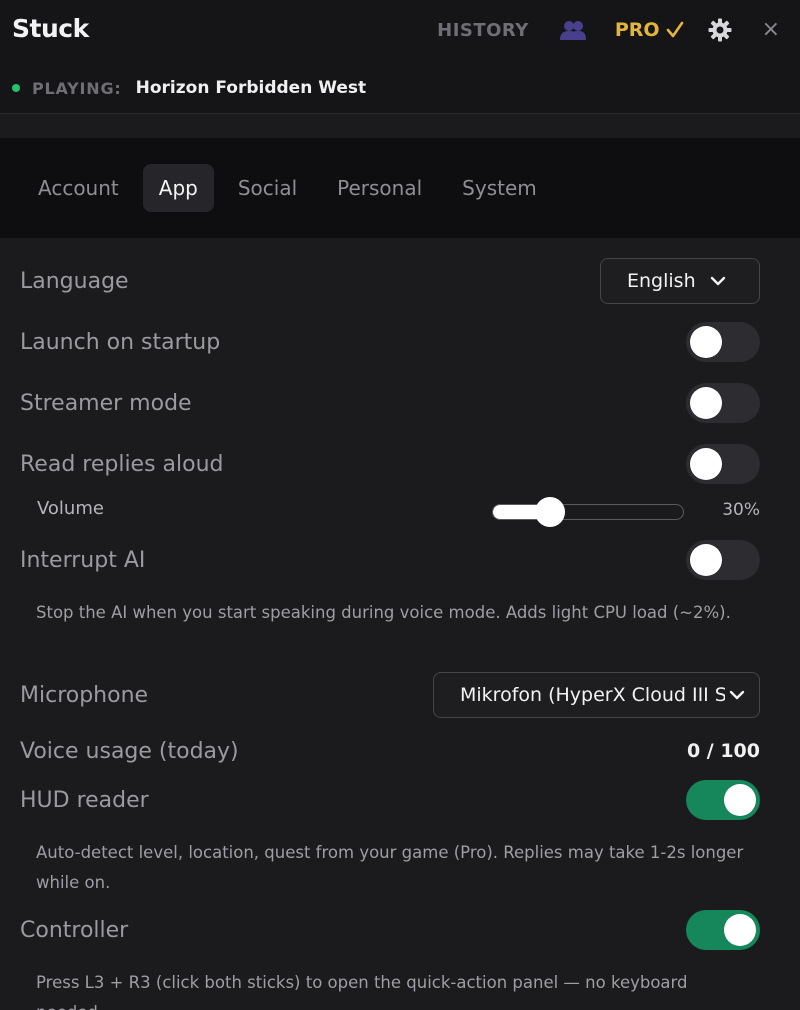  What do you see at coordinates (390, 751) in the screenshot?
I see `voice-usage-row: Voice usage (today) 0 / 100` at bounding box center [390, 751].